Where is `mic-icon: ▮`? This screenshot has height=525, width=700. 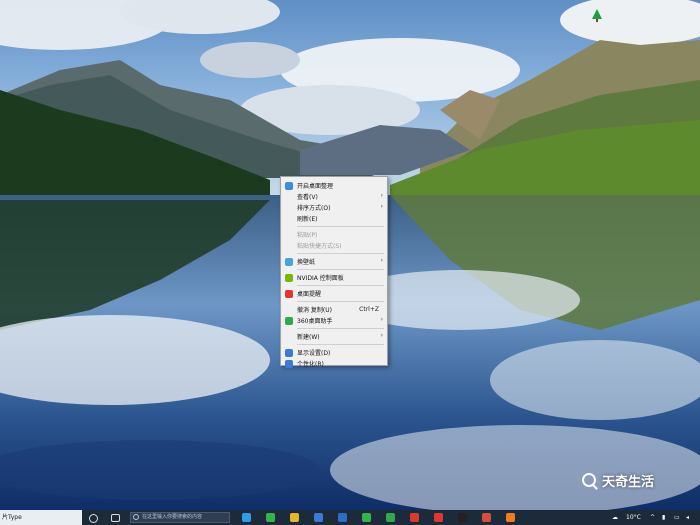 mic-icon: ▮ is located at coordinates (663, 517).